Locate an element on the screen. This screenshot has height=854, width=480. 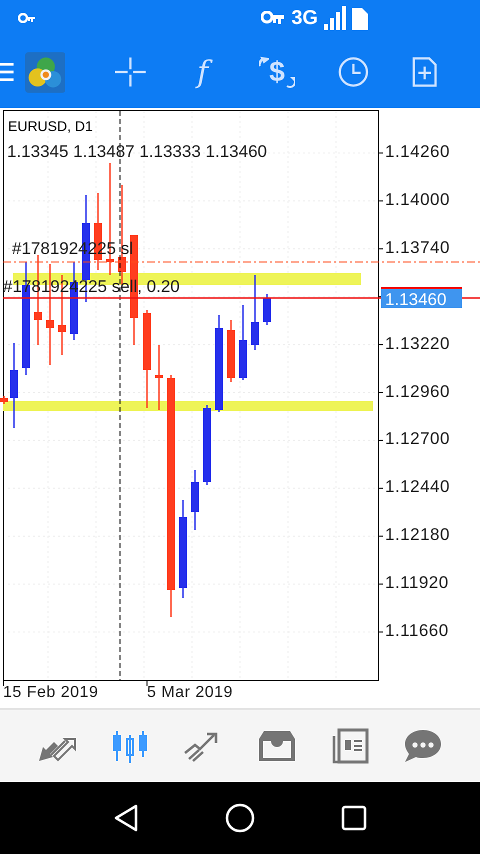
date-label: 5 Mar 2019 is located at coordinates (190, 693).